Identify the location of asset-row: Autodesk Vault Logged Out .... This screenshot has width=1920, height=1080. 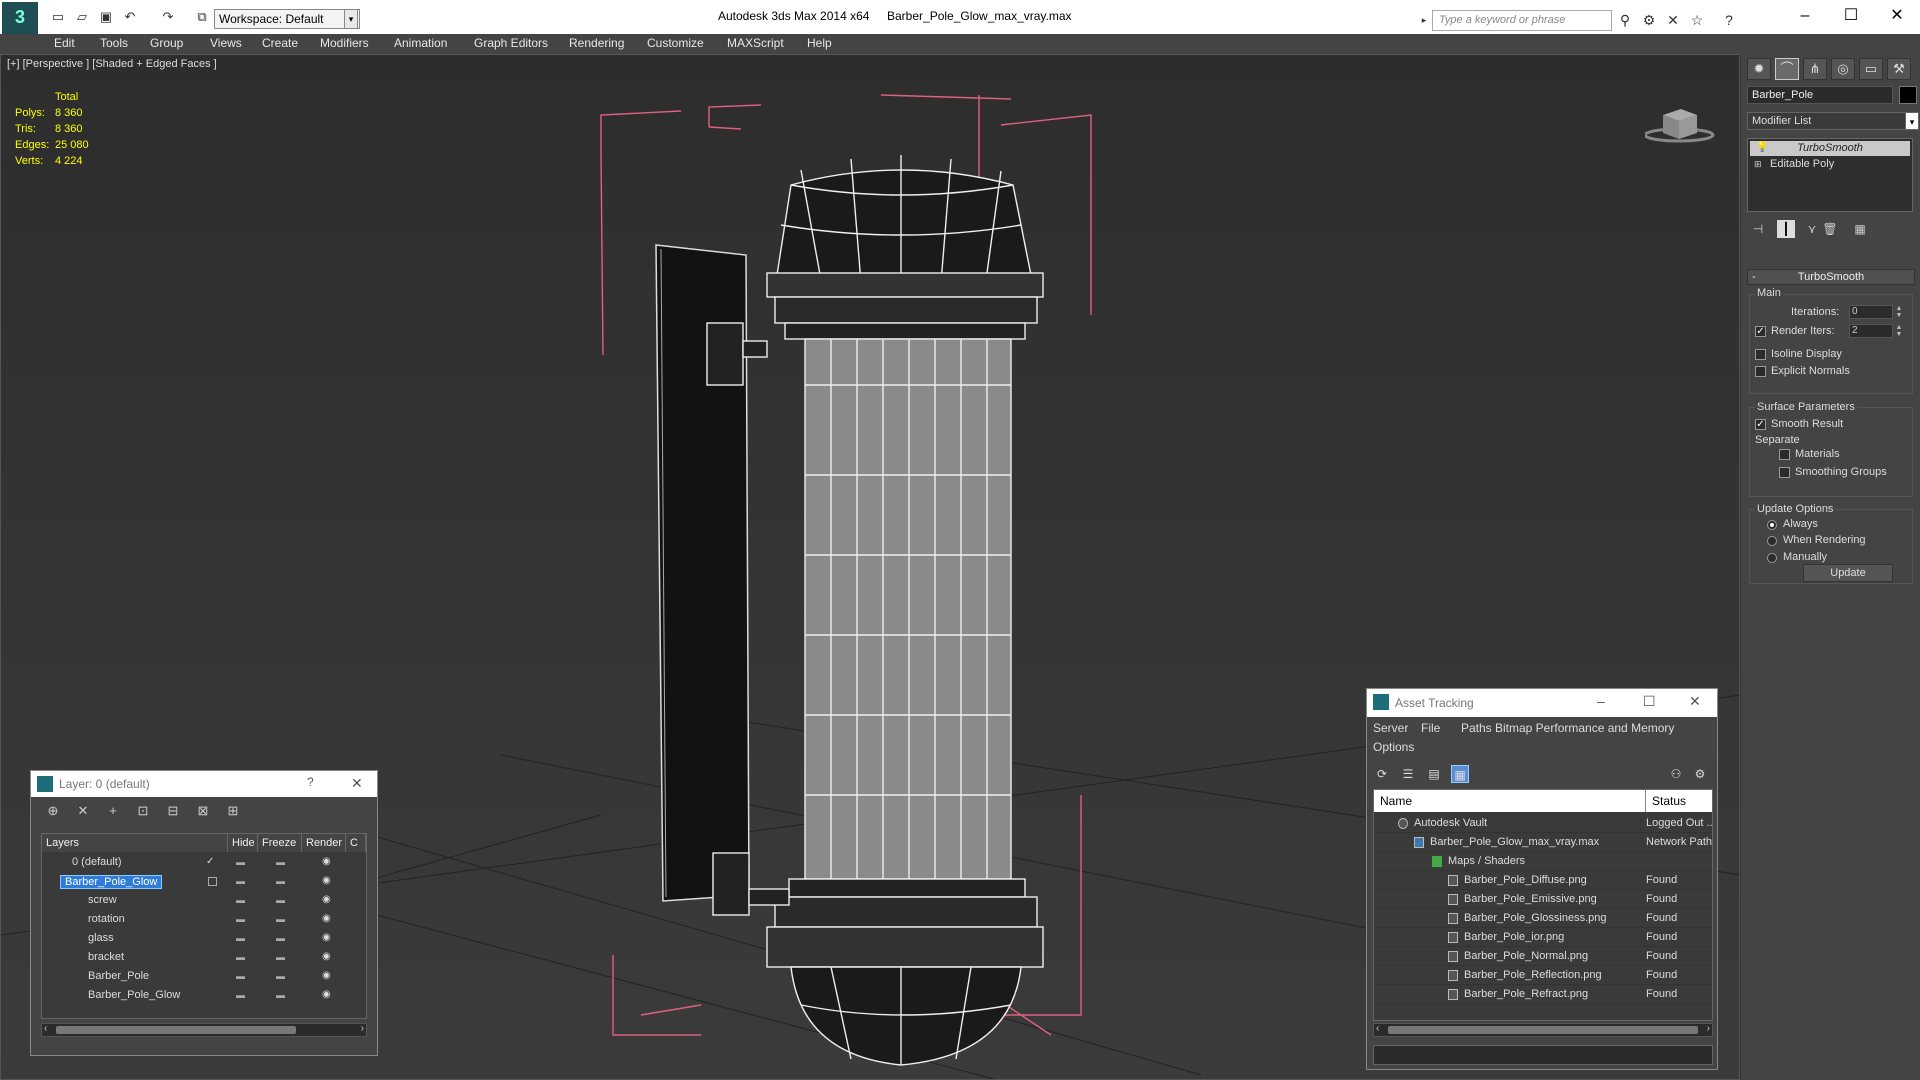
(1543, 823).